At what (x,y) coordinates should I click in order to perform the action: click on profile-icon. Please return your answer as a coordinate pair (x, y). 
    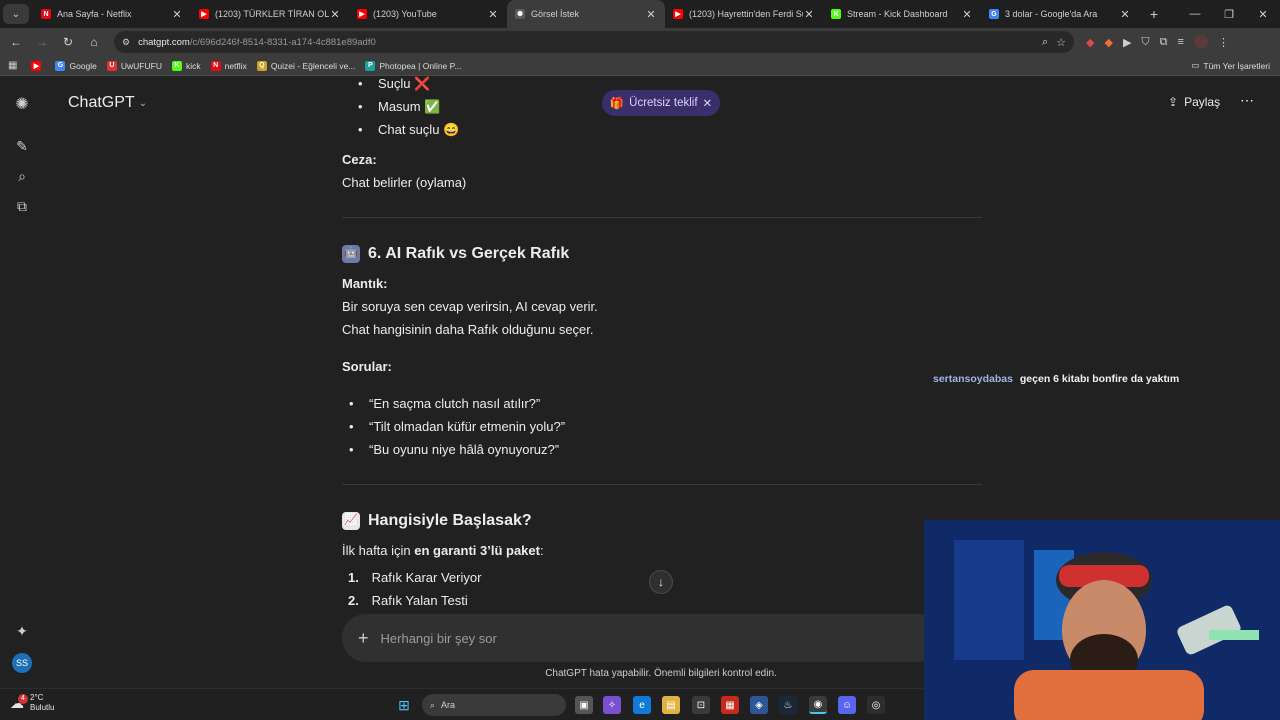
    Looking at the image, I should click on (1200, 42).